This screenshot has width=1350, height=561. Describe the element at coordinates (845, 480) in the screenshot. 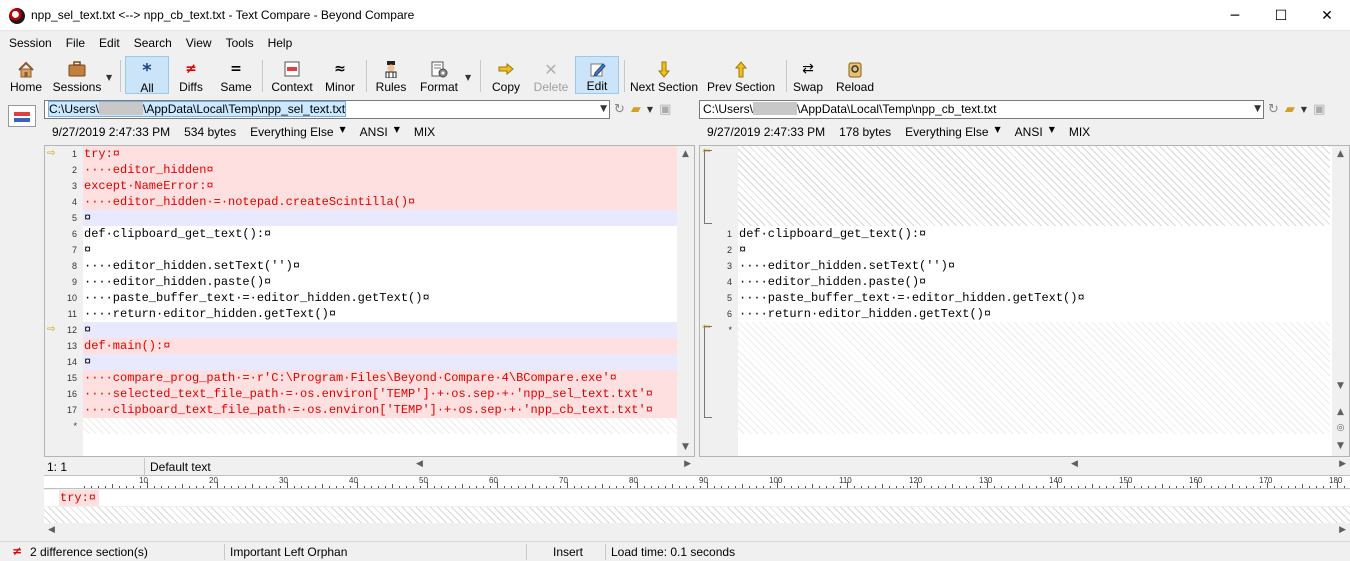

I see `ruler-label: 110` at that location.